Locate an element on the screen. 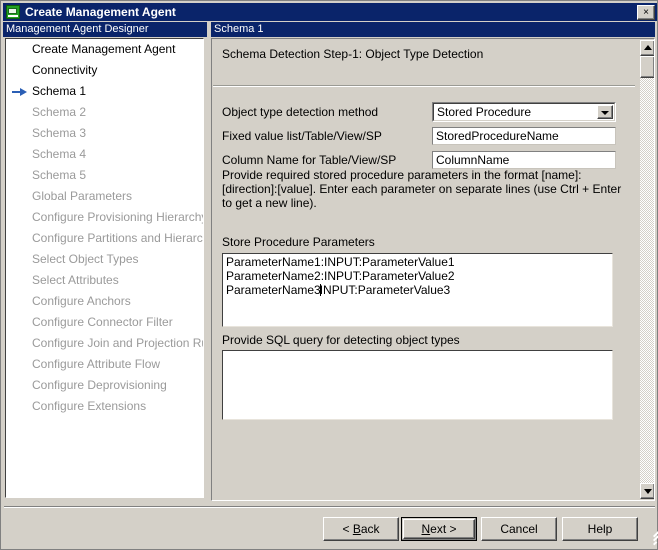 The width and height of the screenshot is (658, 550). sp-param-line-after-caret: INPUT:ParameterValue3 is located at coordinates (385, 290).